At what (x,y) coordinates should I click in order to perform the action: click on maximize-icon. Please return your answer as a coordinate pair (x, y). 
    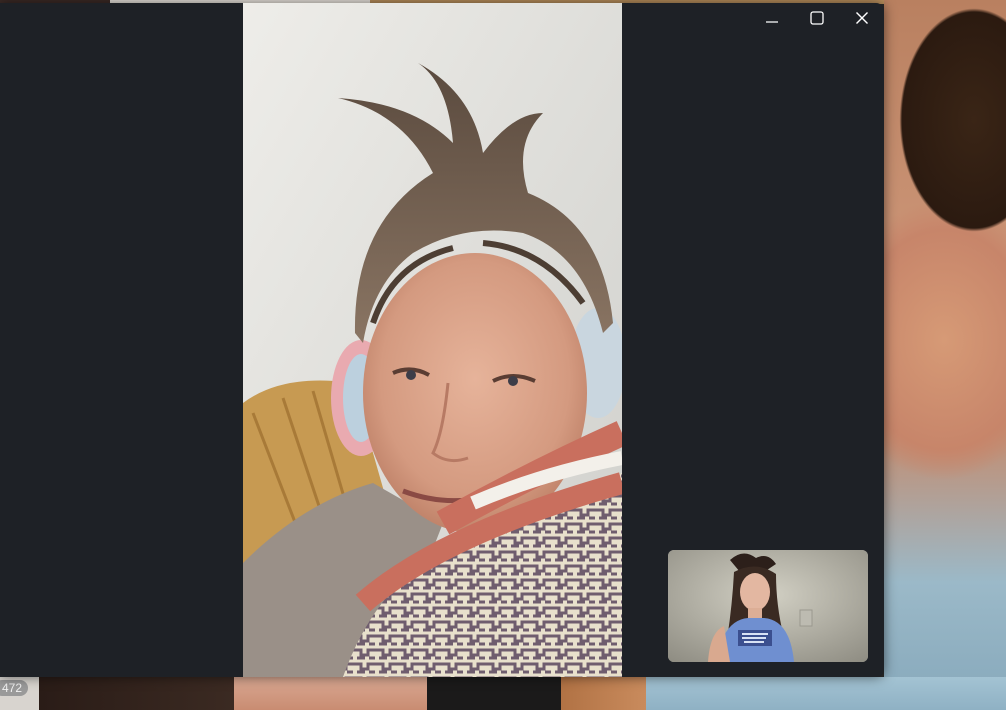
    Looking at the image, I should click on (816, 18).